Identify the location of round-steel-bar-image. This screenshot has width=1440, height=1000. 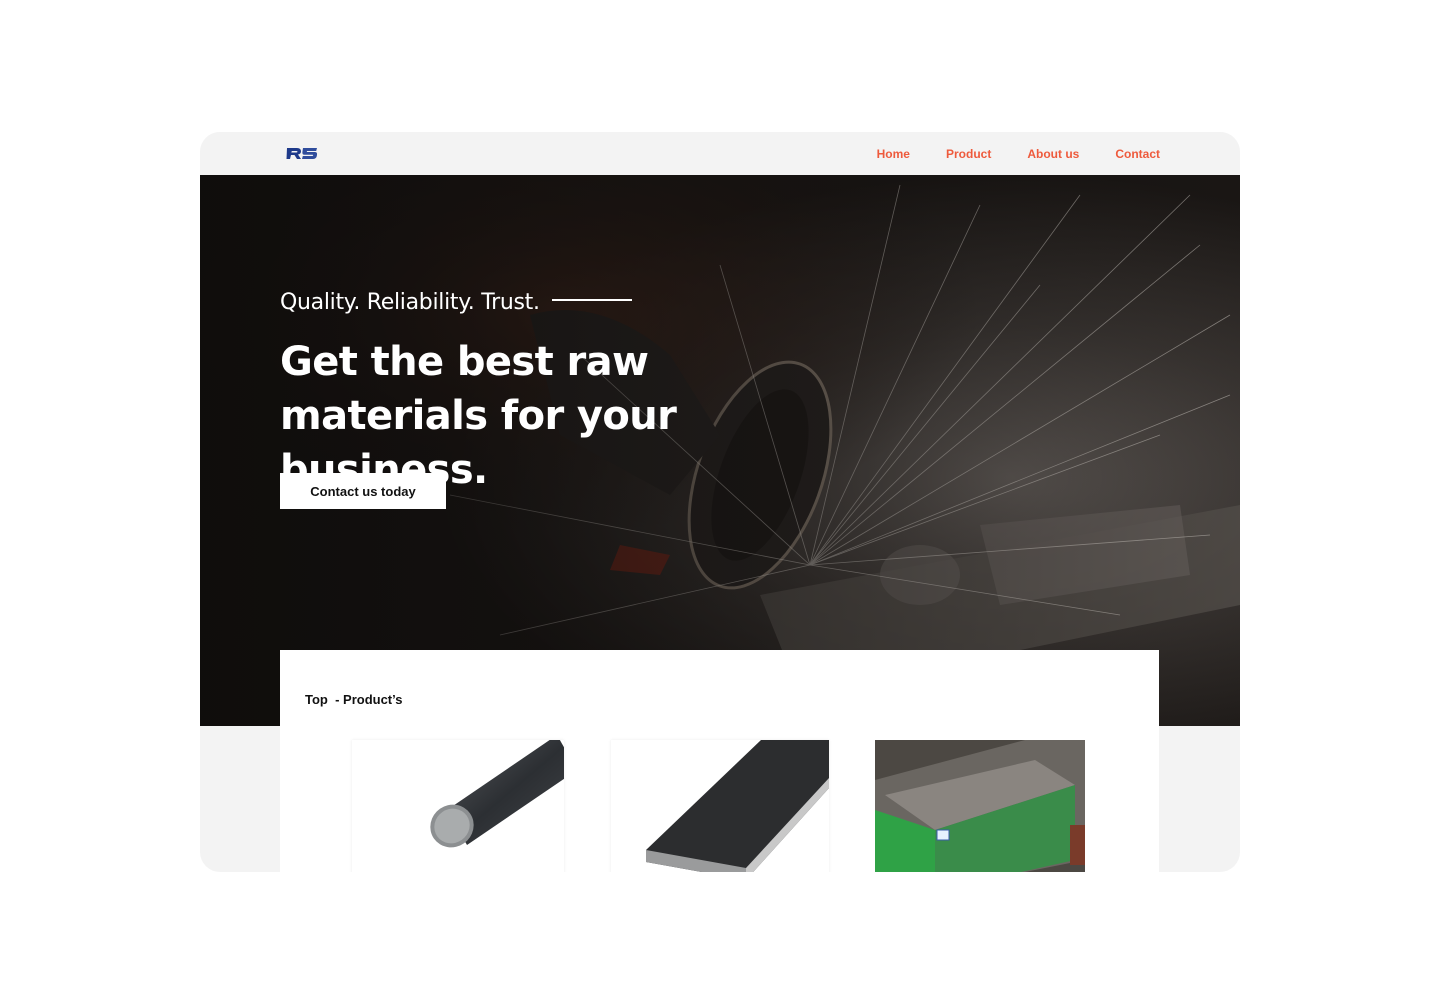
(497, 794).